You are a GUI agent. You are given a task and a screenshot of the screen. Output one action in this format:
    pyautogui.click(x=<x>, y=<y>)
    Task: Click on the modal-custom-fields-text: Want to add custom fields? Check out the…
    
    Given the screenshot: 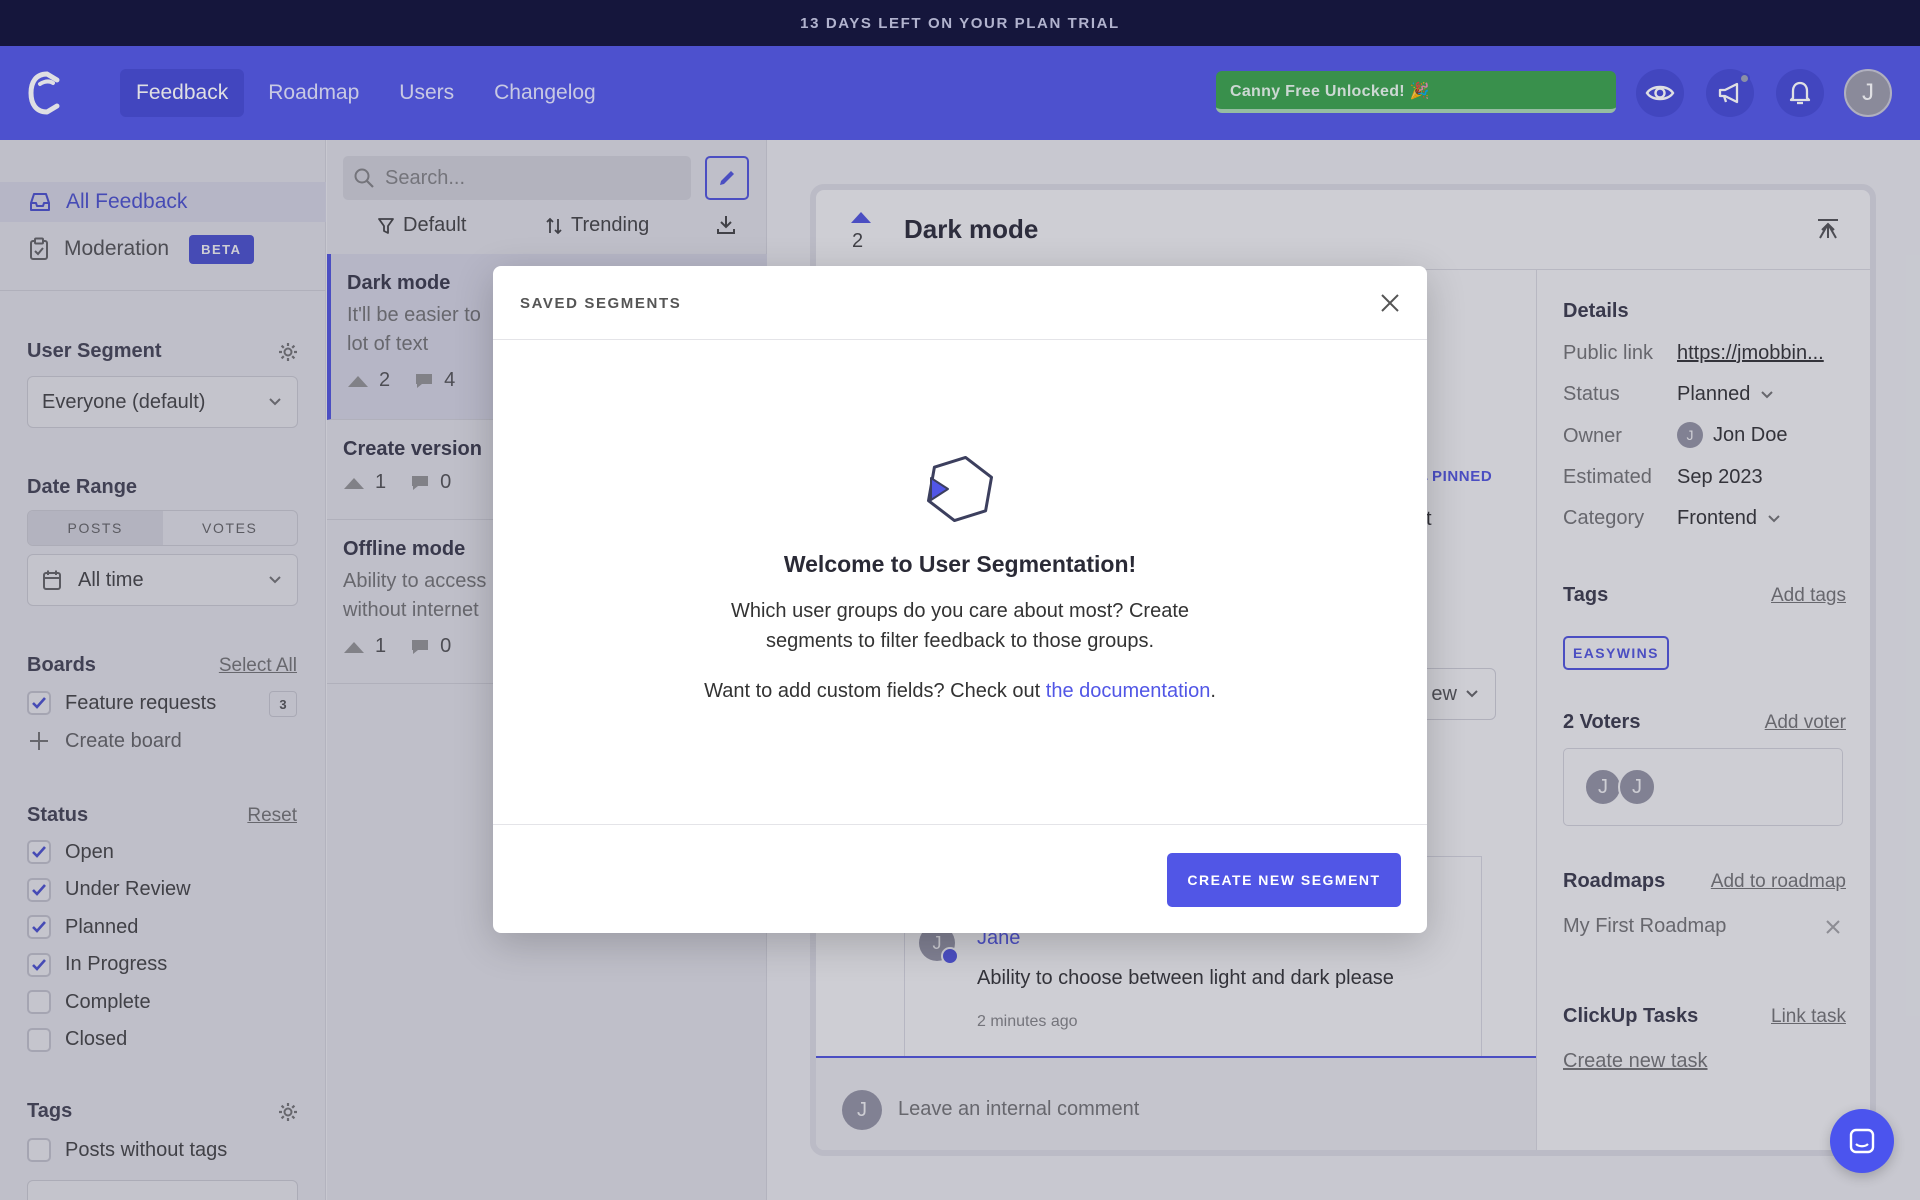 What is the action you would take?
    pyautogui.click(x=960, y=691)
    